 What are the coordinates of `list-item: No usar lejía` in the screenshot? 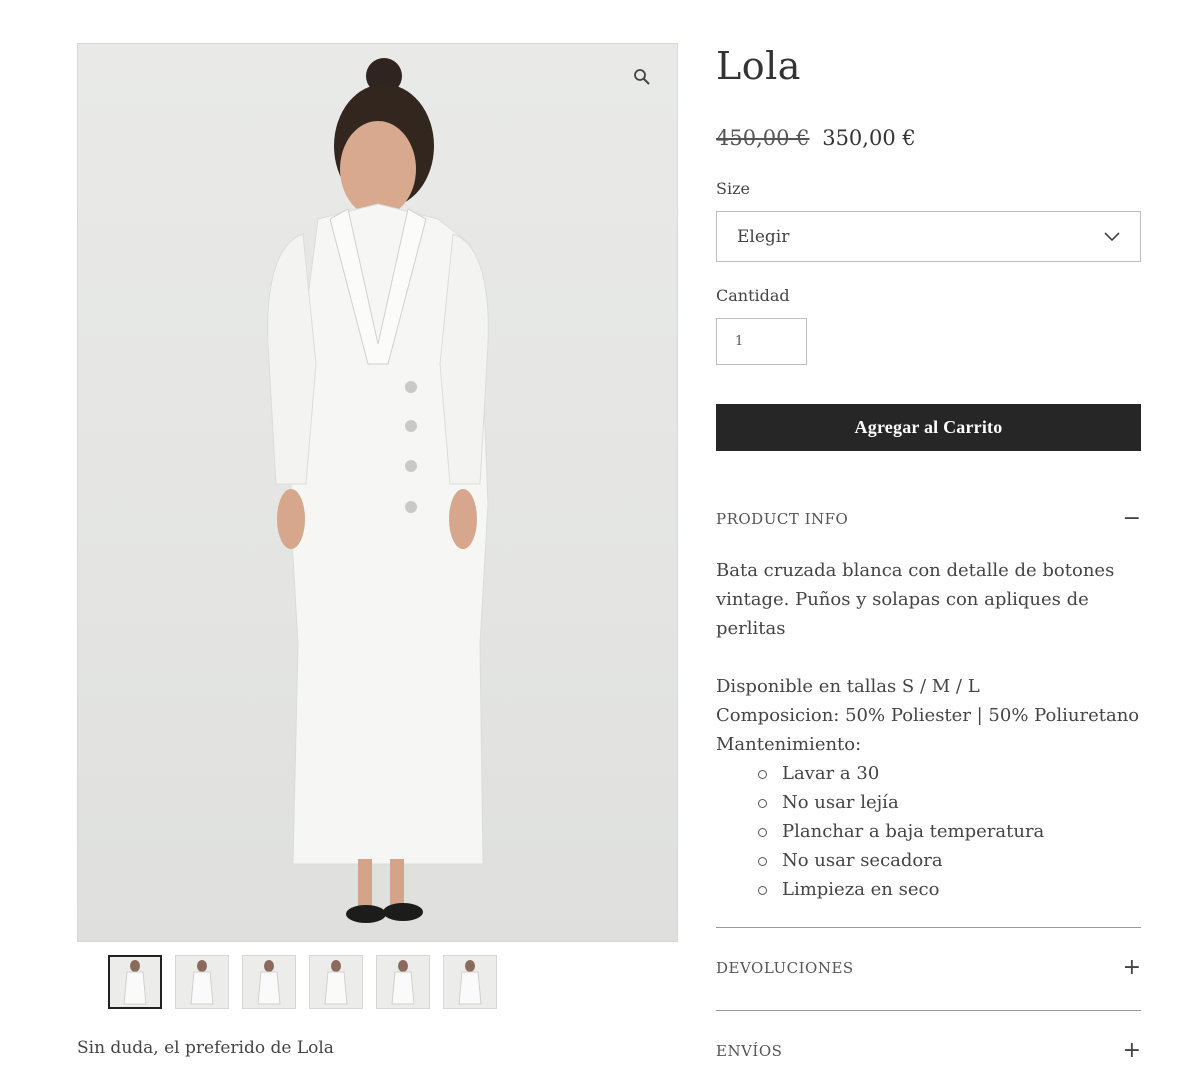 It's located at (957, 802).